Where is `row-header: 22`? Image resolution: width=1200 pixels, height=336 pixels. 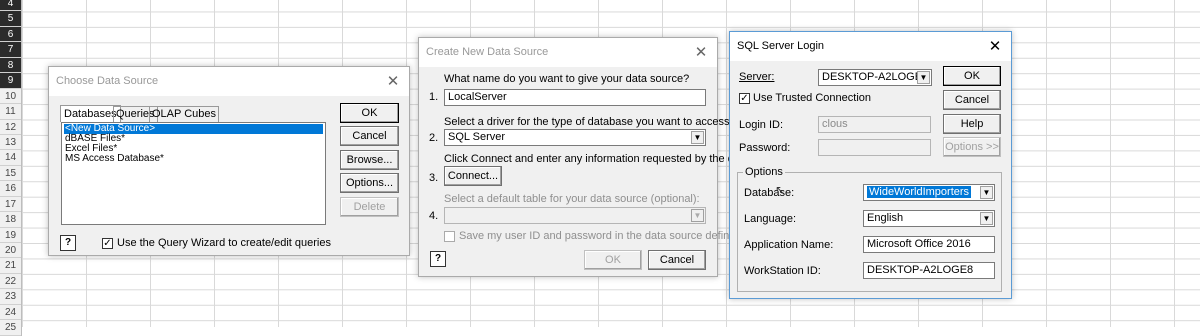 row-header: 22 is located at coordinates (10, 282).